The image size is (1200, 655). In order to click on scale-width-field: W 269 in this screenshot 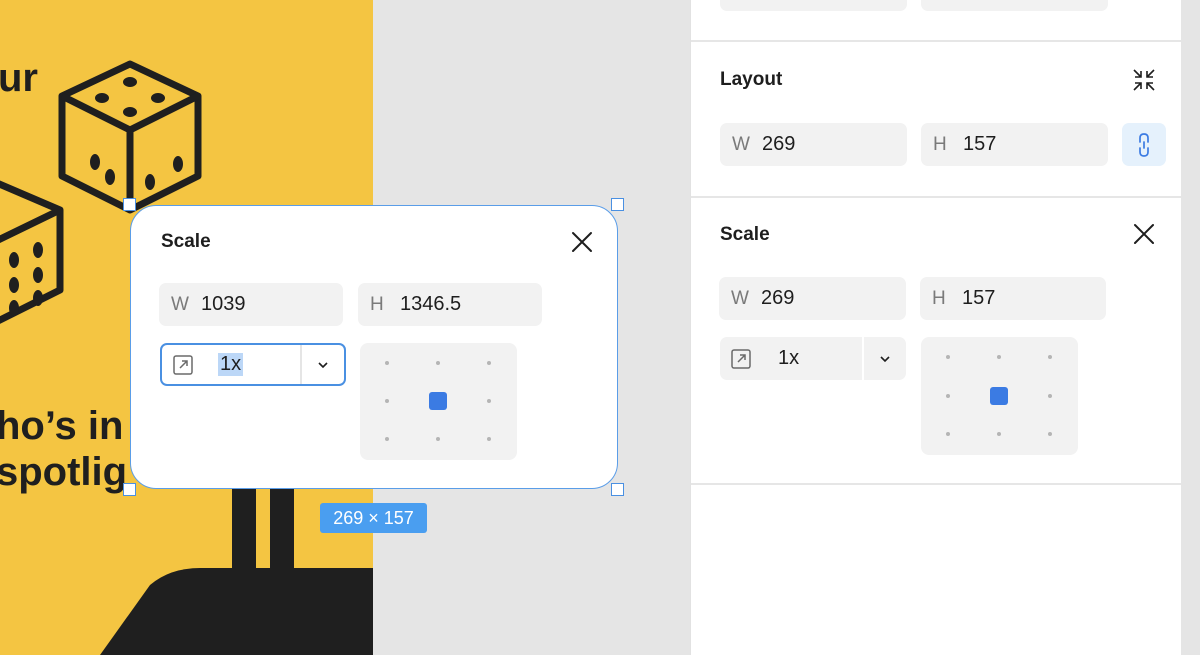, I will do `click(812, 298)`.